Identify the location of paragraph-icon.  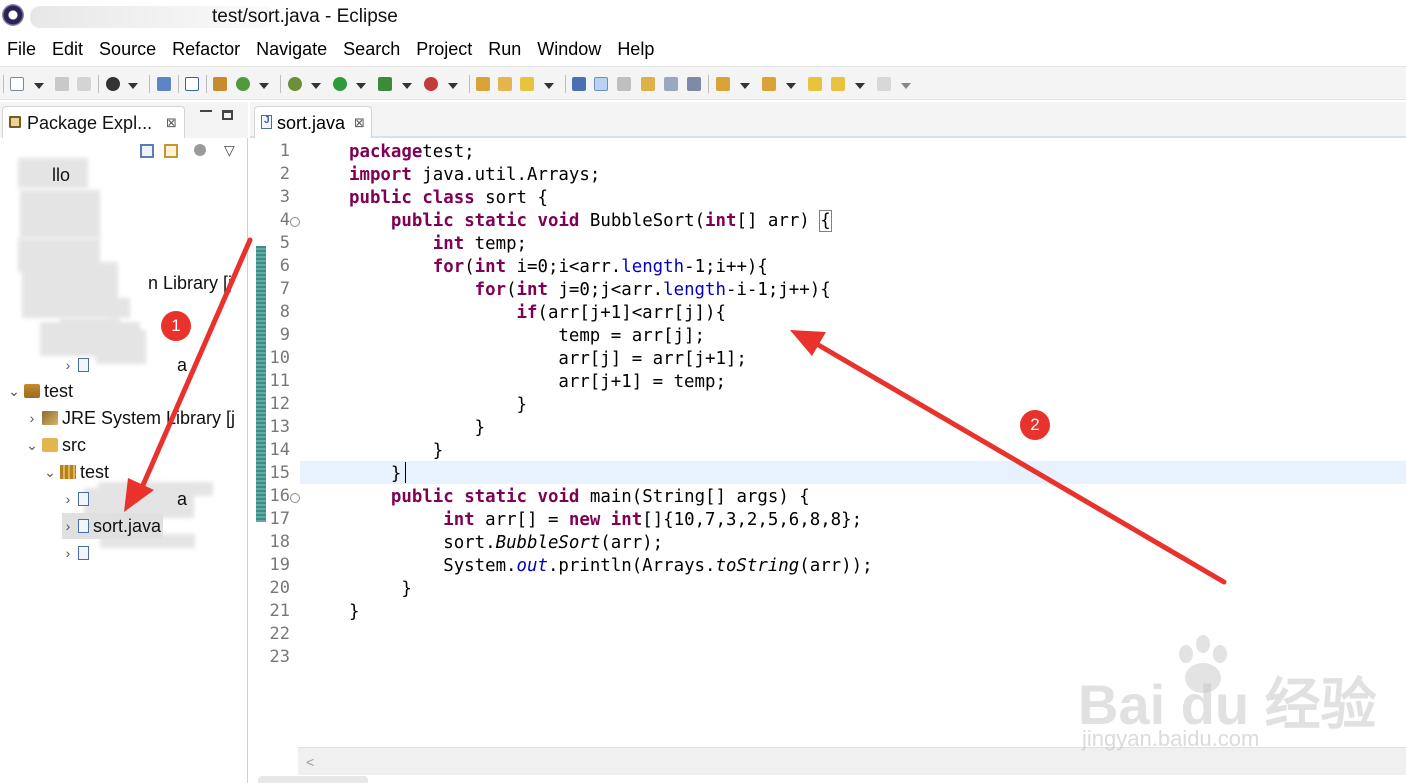
(694, 84).